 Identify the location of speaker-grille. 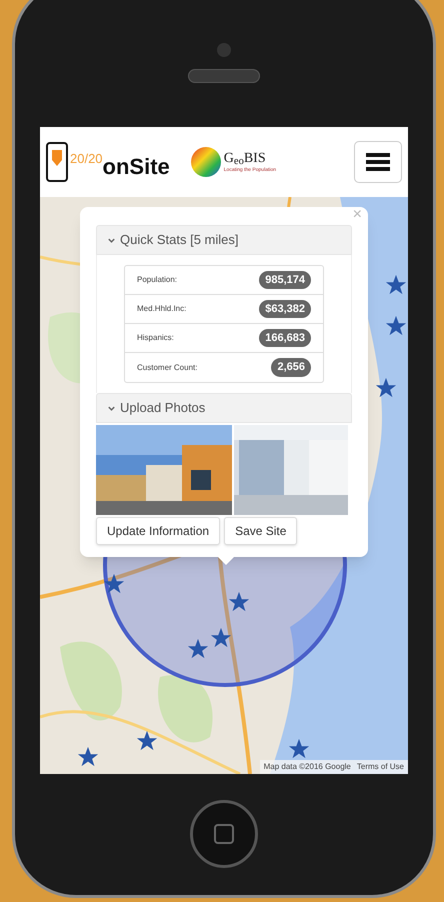
(224, 76).